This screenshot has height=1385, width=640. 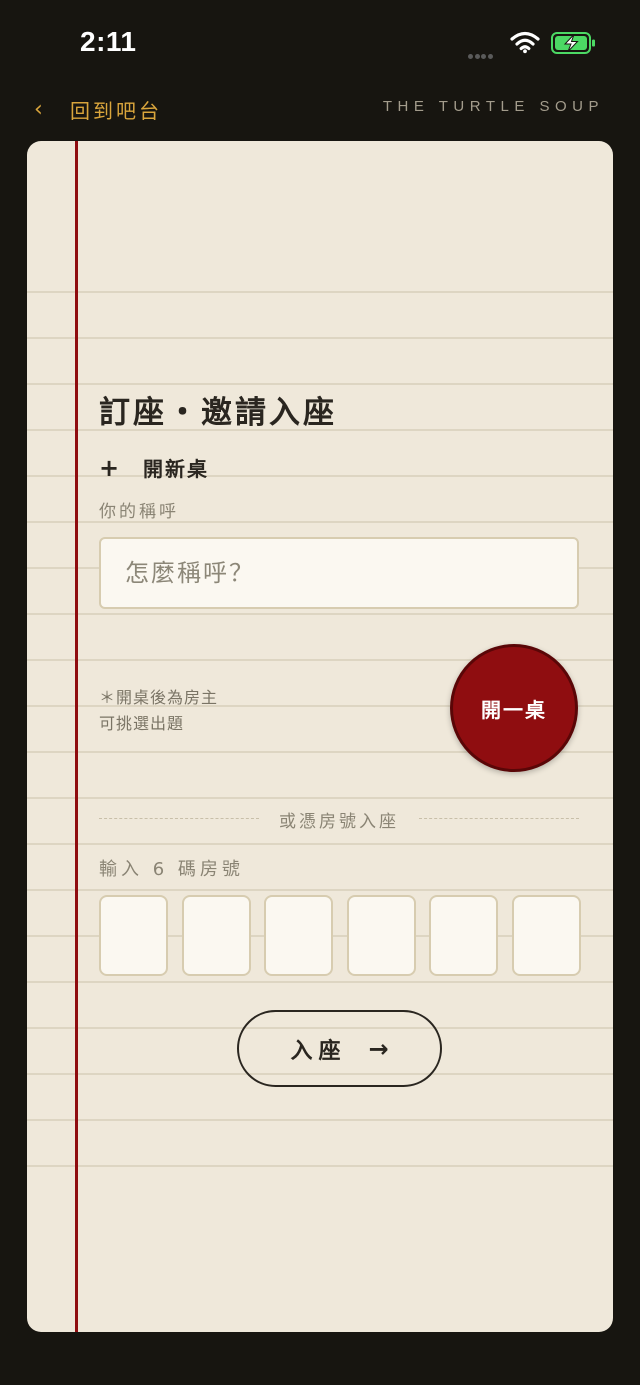 I want to click on chevron-left-icon: ‹, so click(x=38, y=109).